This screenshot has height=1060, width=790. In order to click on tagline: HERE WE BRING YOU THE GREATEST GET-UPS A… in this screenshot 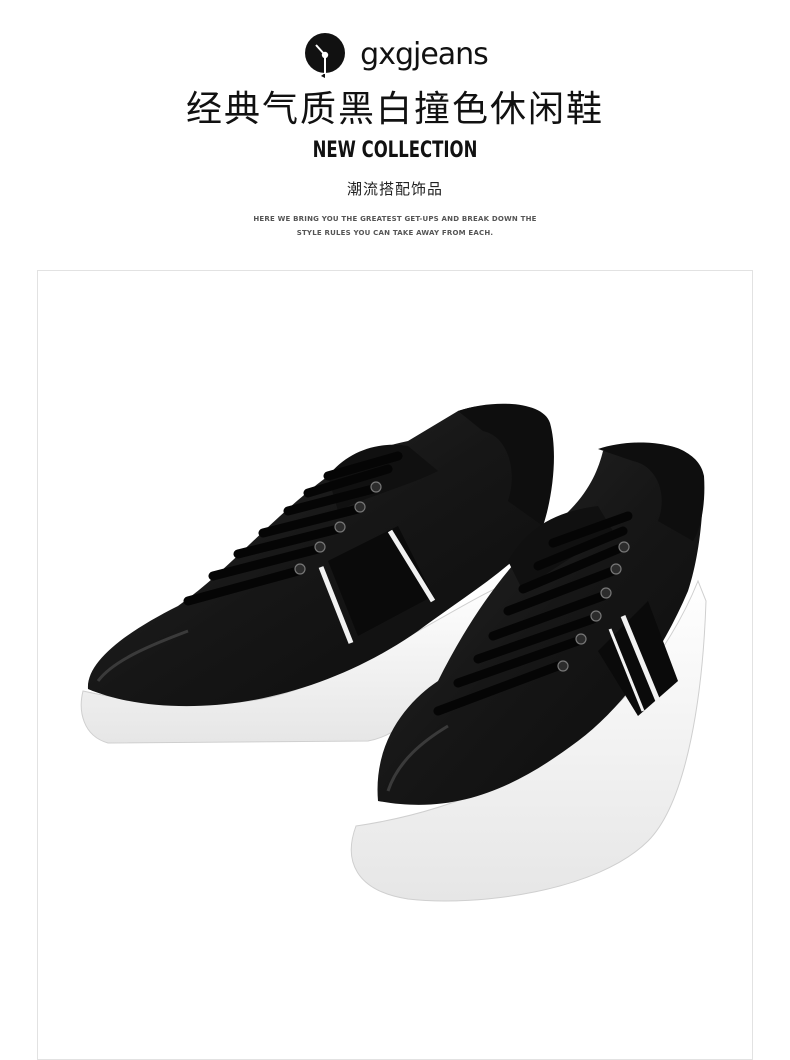, I will do `click(395, 226)`.